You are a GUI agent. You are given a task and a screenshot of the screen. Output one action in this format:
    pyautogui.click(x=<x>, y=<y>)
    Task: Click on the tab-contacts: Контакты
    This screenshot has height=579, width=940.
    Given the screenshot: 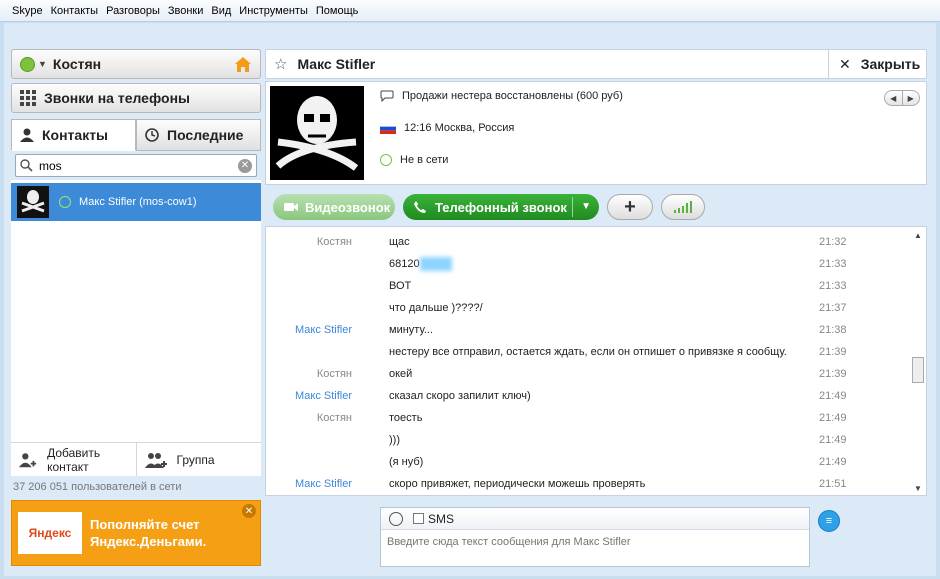 What is the action you would take?
    pyautogui.click(x=73, y=135)
    